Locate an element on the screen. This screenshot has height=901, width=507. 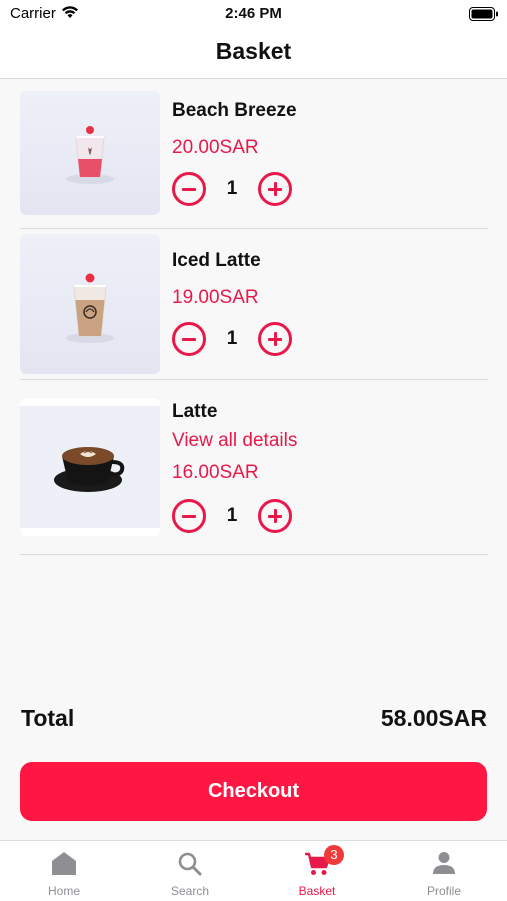
profile-icon is located at coordinates (444, 863).